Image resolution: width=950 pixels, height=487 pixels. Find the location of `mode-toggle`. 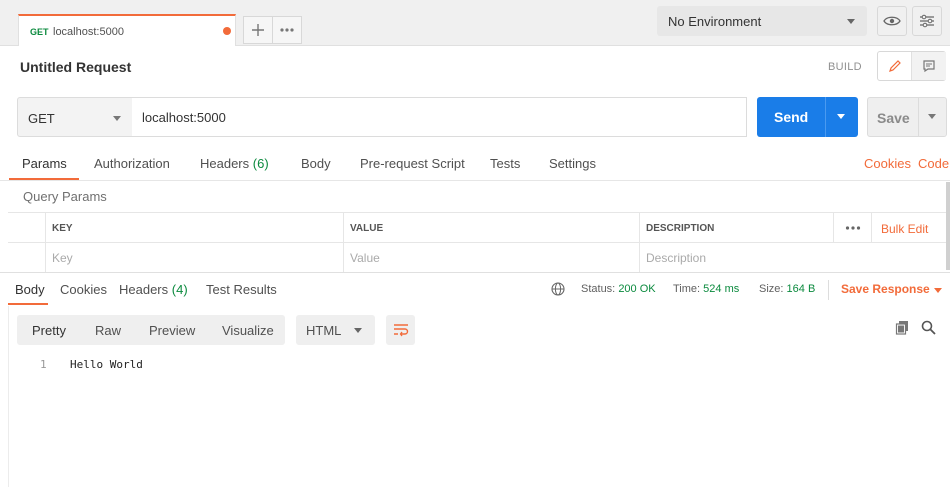

mode-toggle is located at coordinates (911, 66).